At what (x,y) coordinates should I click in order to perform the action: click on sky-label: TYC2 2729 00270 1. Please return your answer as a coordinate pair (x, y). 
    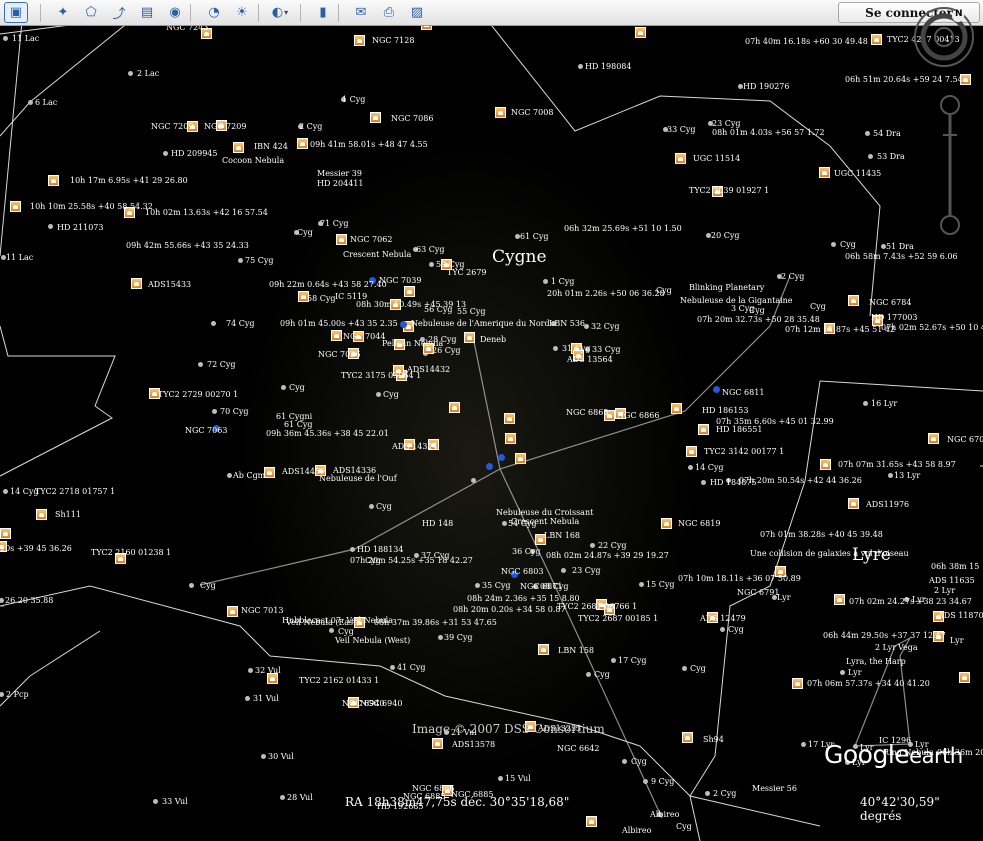
    Looking at the image, I should click on (198, 394).